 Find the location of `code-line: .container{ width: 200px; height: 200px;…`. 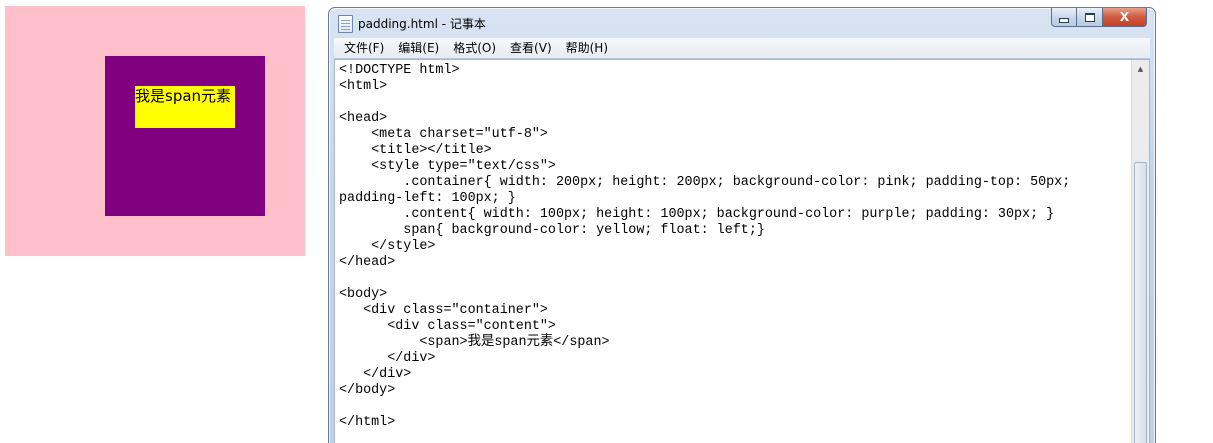

code-line: .container{ width: 200px; height: 200px;… is located at coordinates (705, 182).